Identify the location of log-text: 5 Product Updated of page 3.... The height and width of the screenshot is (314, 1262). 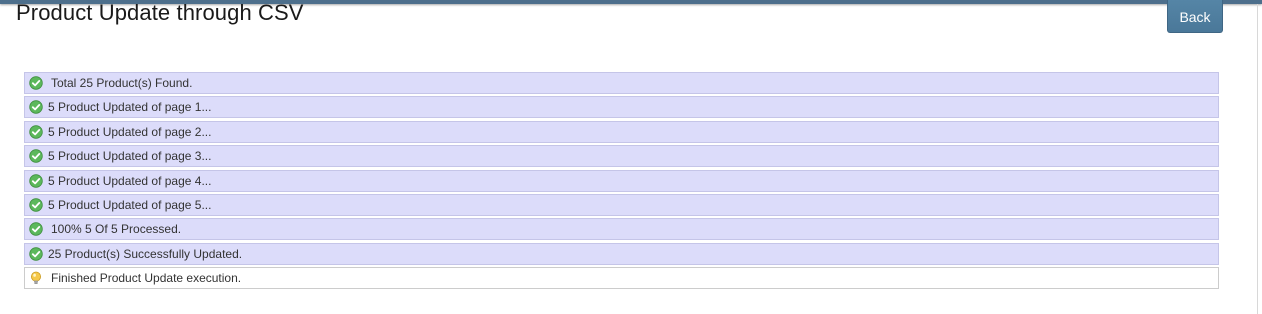
(130, 156).